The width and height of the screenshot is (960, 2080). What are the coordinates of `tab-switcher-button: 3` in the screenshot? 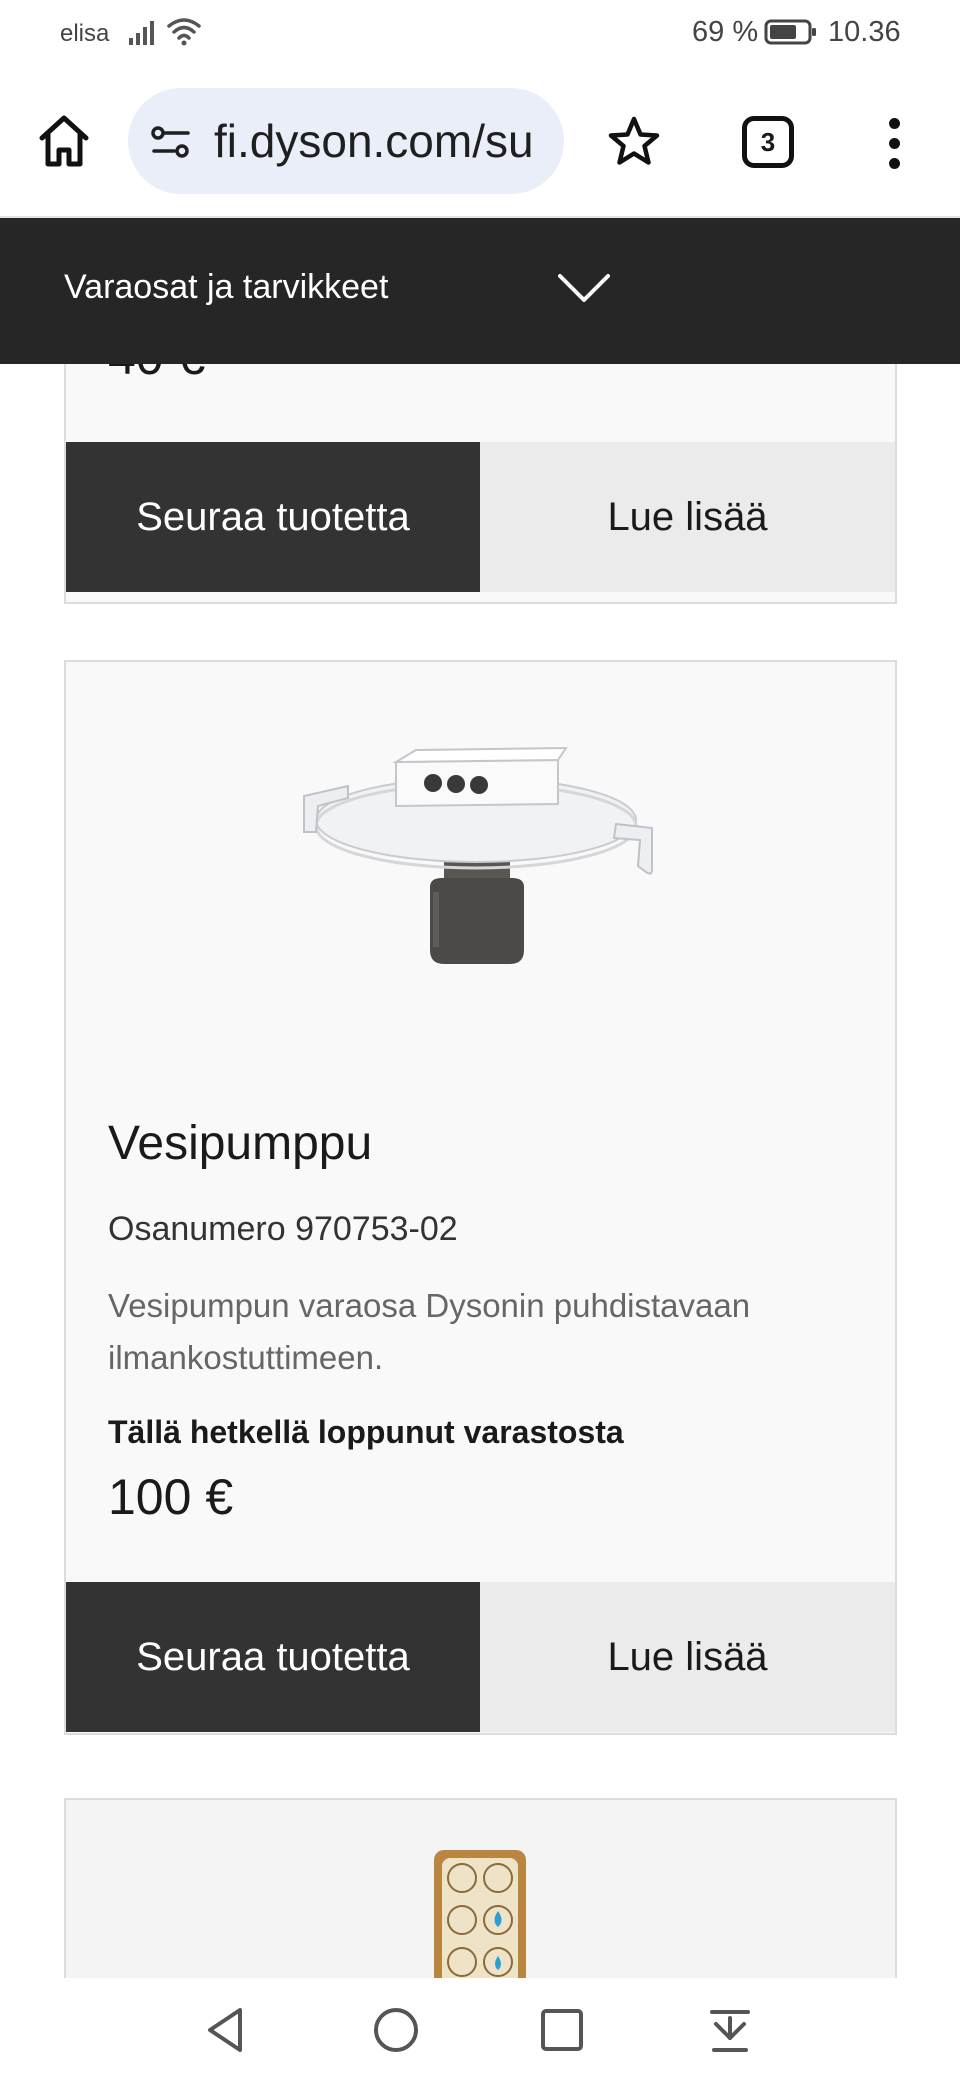 It's located at (768, 142).